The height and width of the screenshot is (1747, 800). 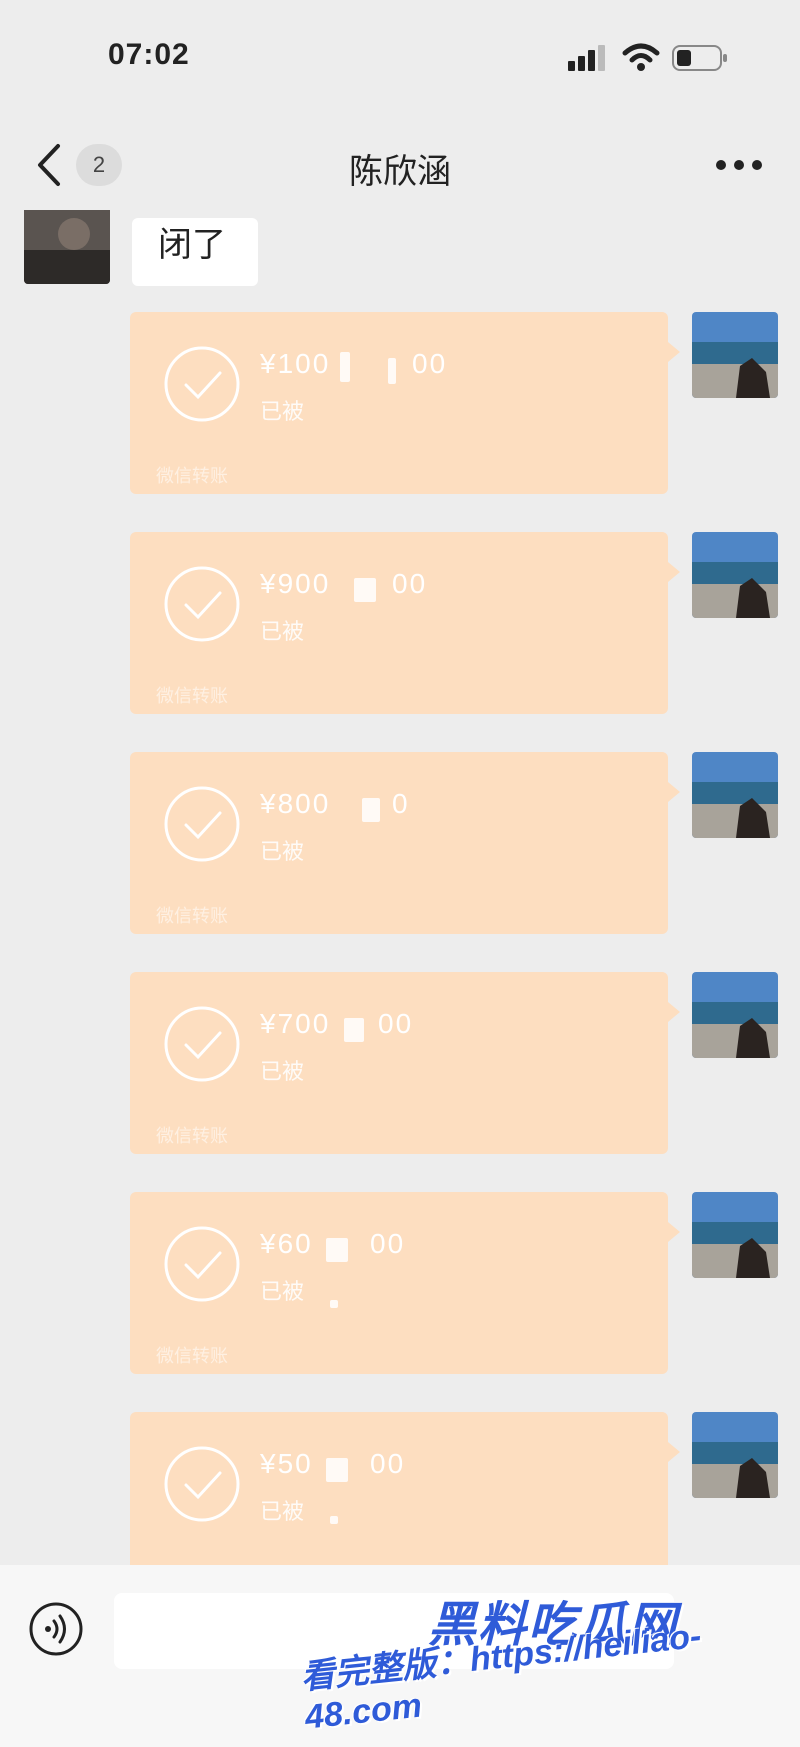 I want to click on more-icon, so click(x=739, y=165).